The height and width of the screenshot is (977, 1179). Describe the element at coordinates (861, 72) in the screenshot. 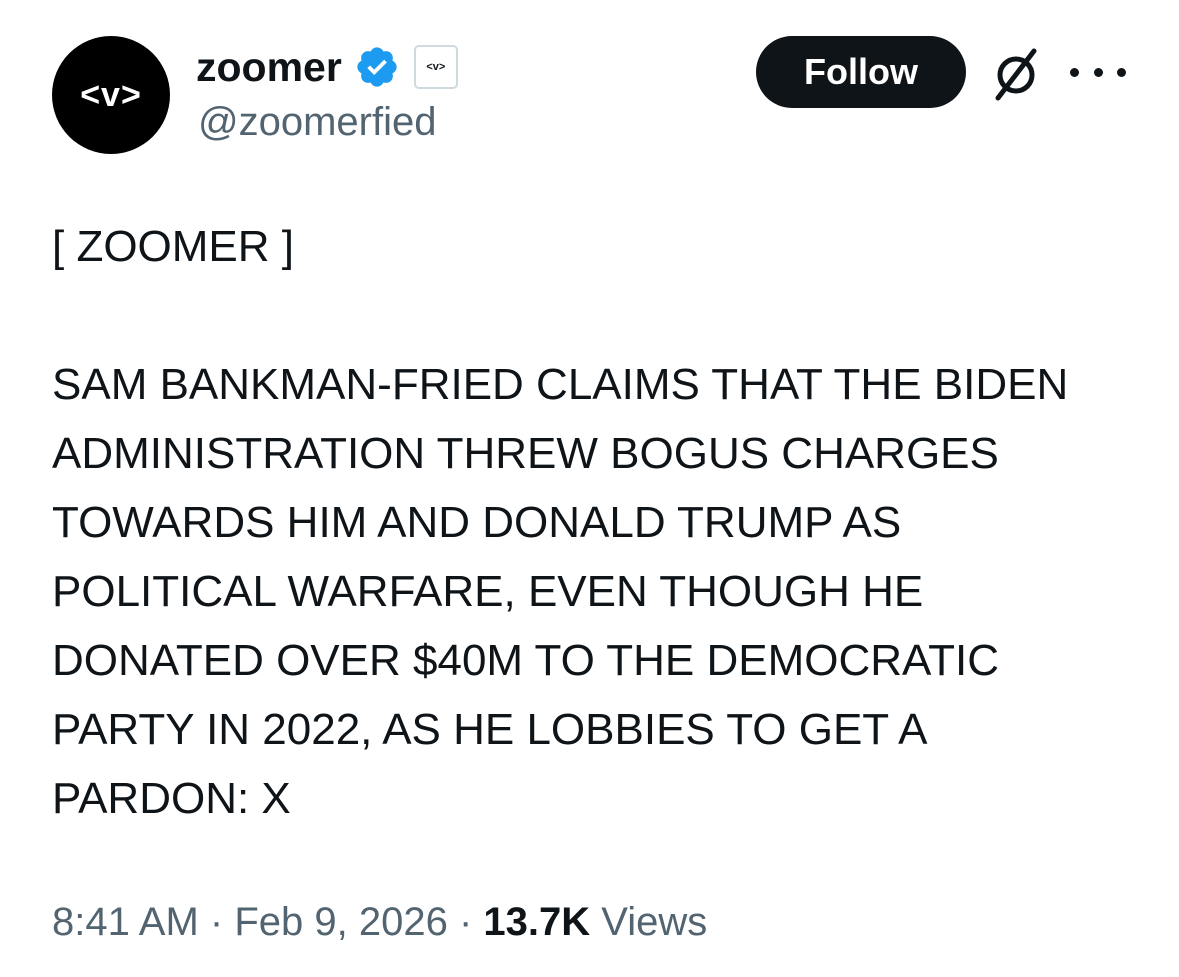

I see `follow-button: Follow` at that location.